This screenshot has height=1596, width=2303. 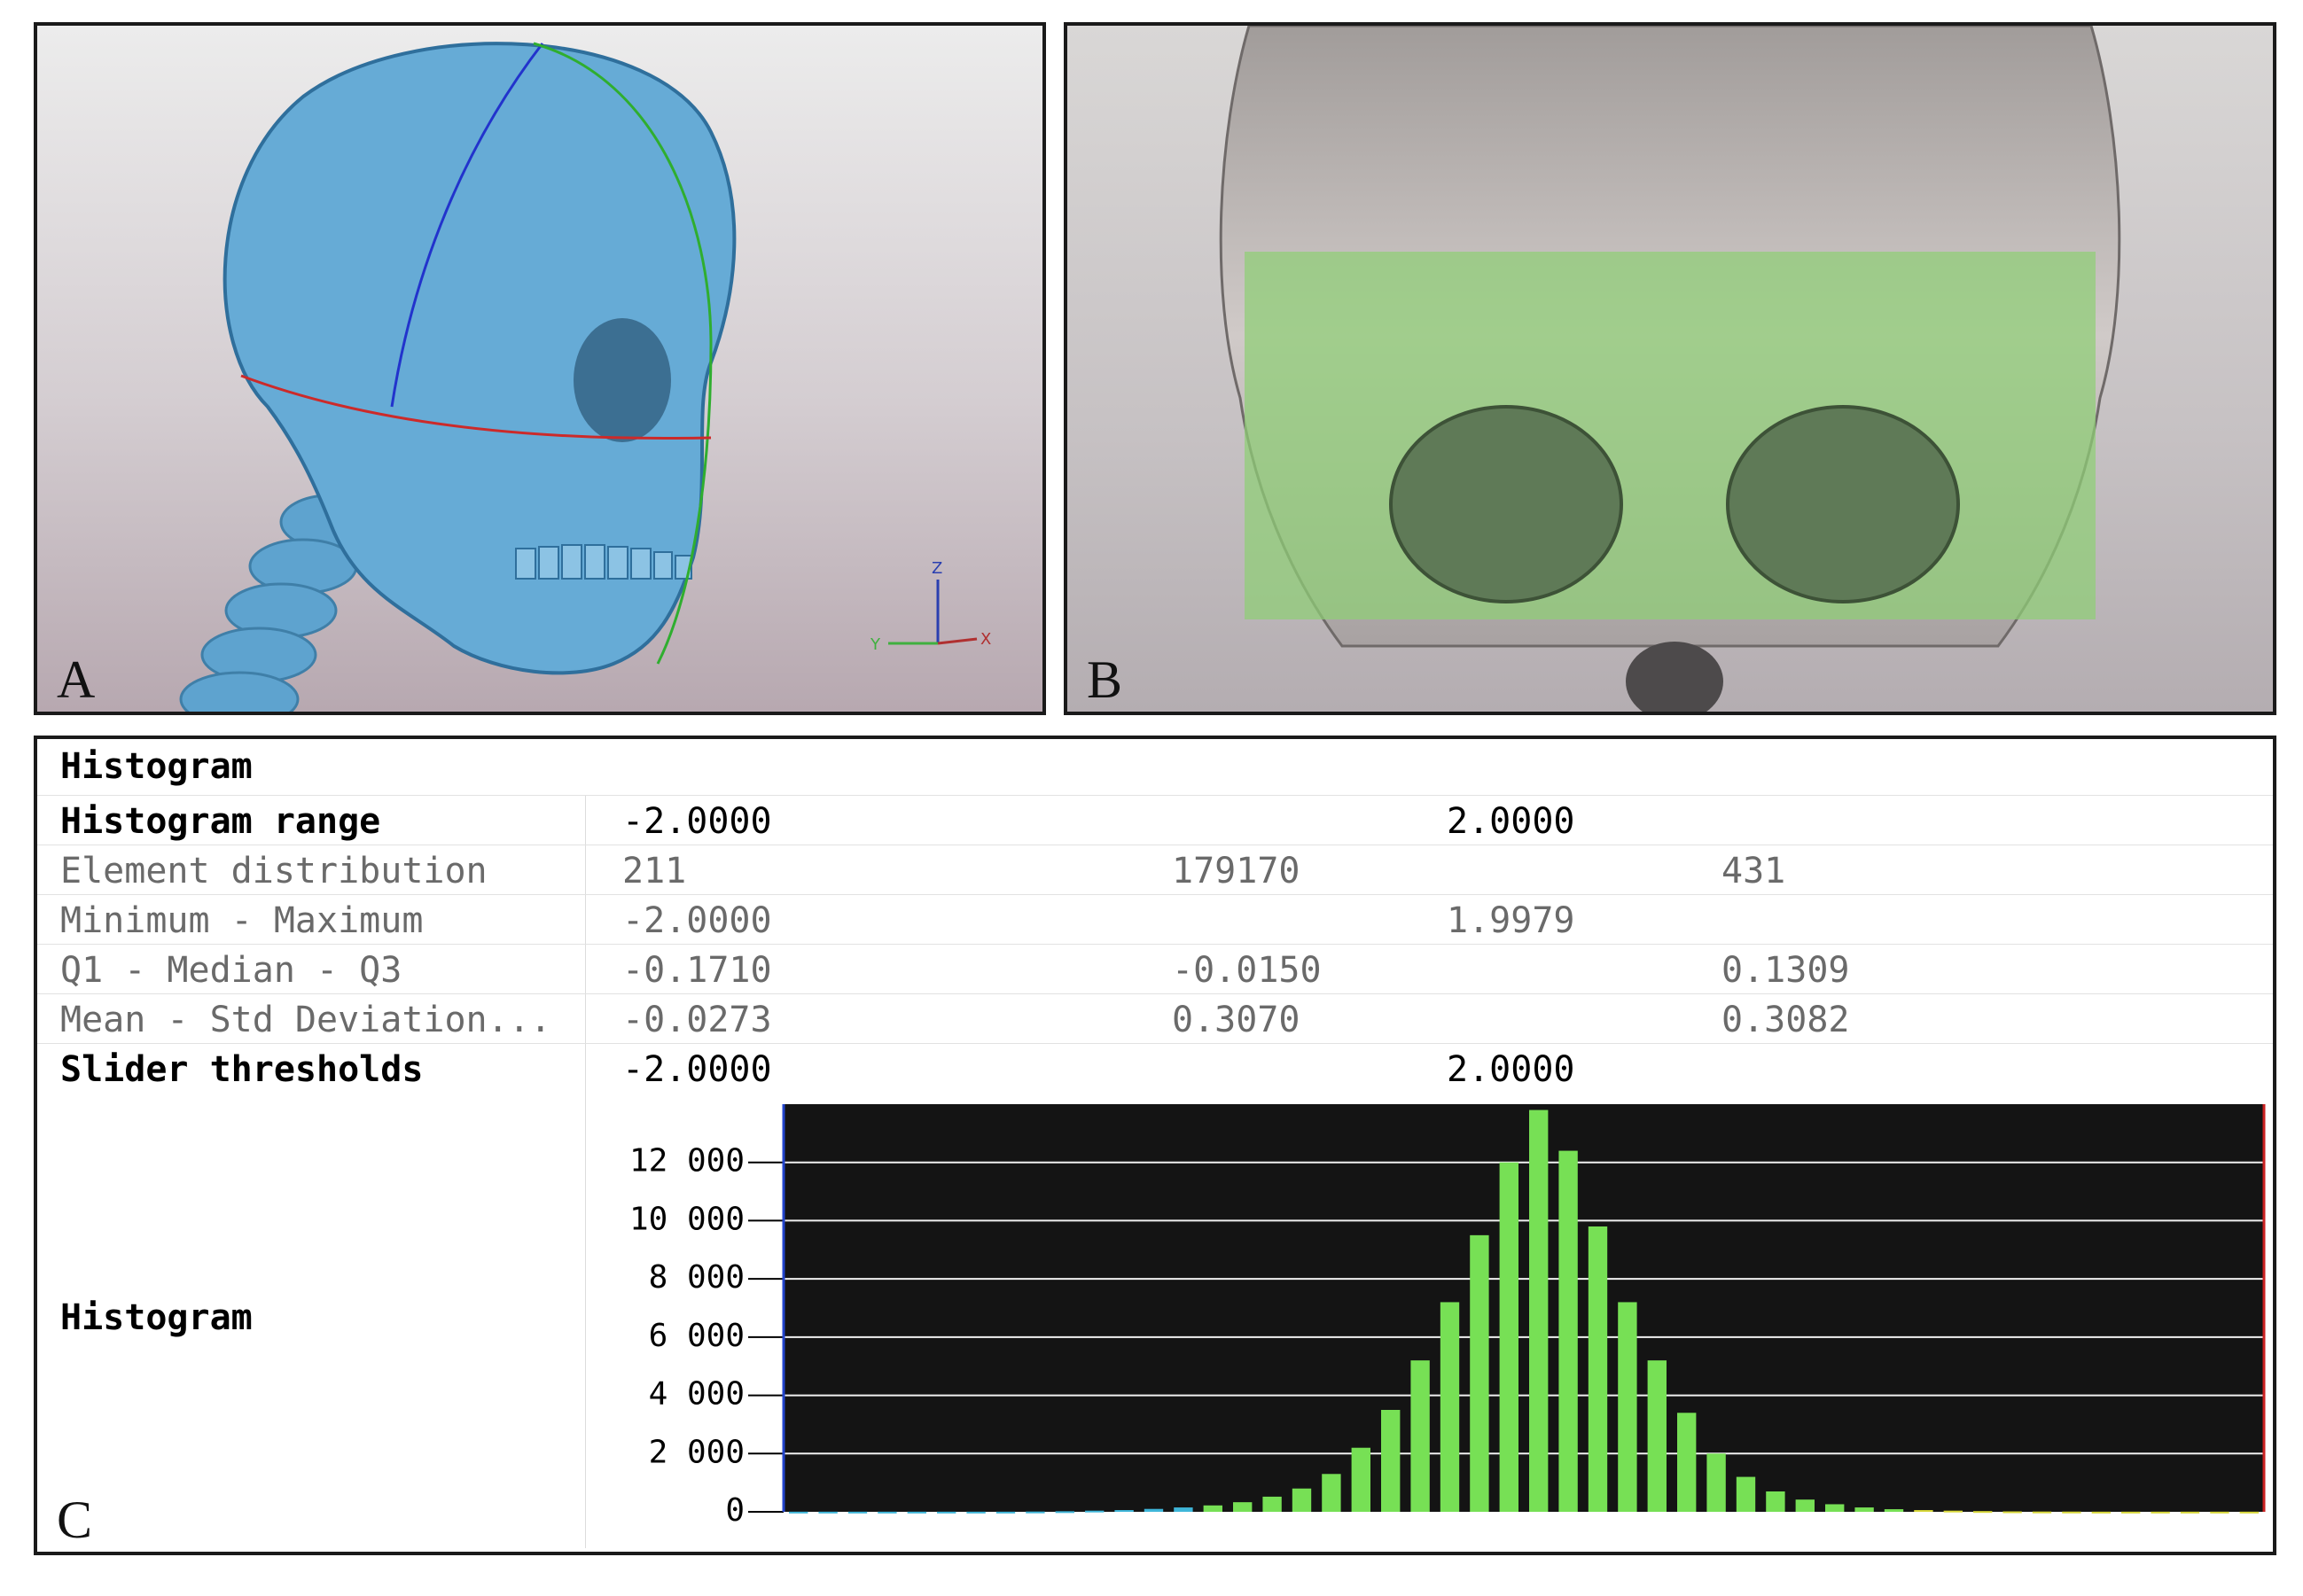 I want to click on y-tick-label: 6 000, so click(x=697, y=1336).